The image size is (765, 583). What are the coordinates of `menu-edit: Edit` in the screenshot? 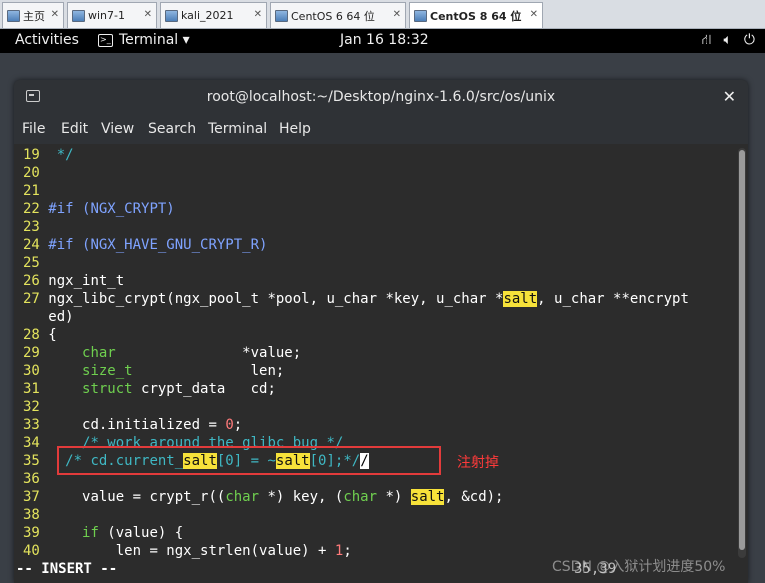 It's located at (74, 129).